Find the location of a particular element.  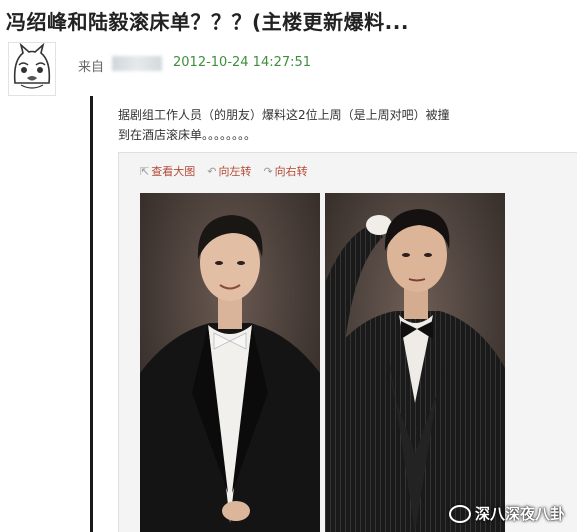

image-toolbar: ⇱ 查看大图 ↶ 向左转 ↷ 向右转 is located at coordinates (224, 171).